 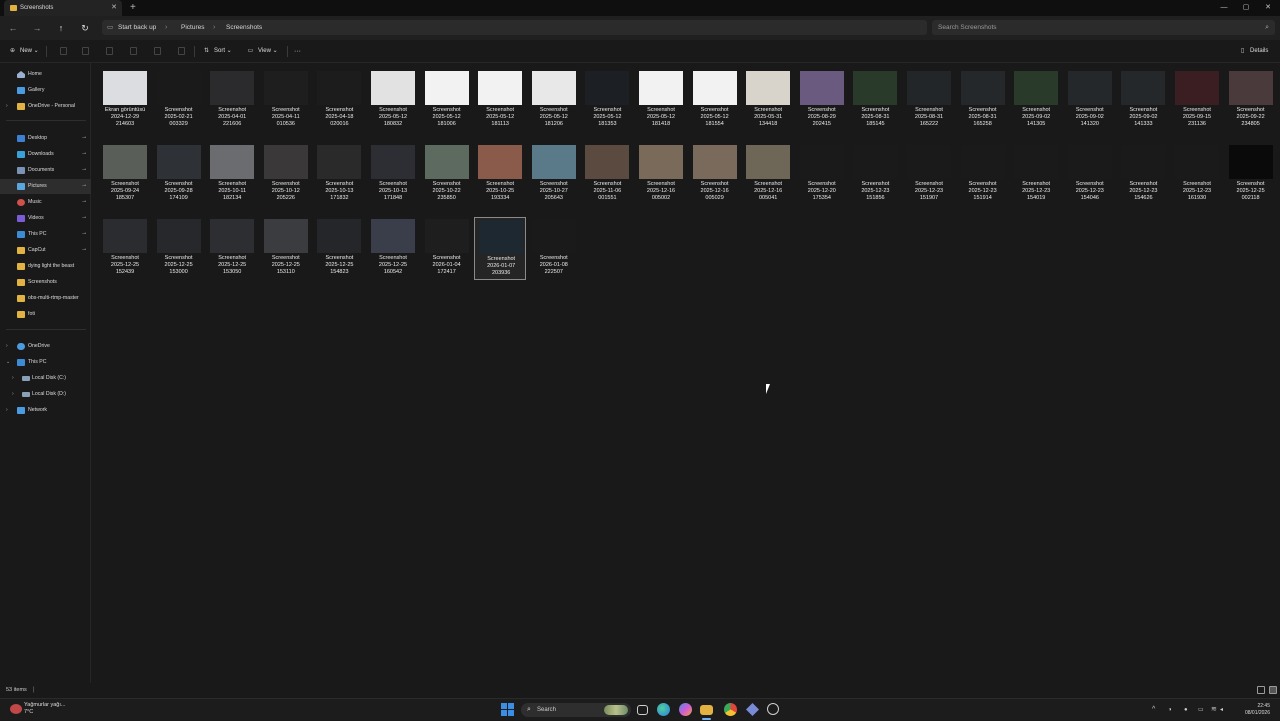 I want to click on file-tile: Screenshot 2025-12-23 154626, so click(x=1143, y=174).